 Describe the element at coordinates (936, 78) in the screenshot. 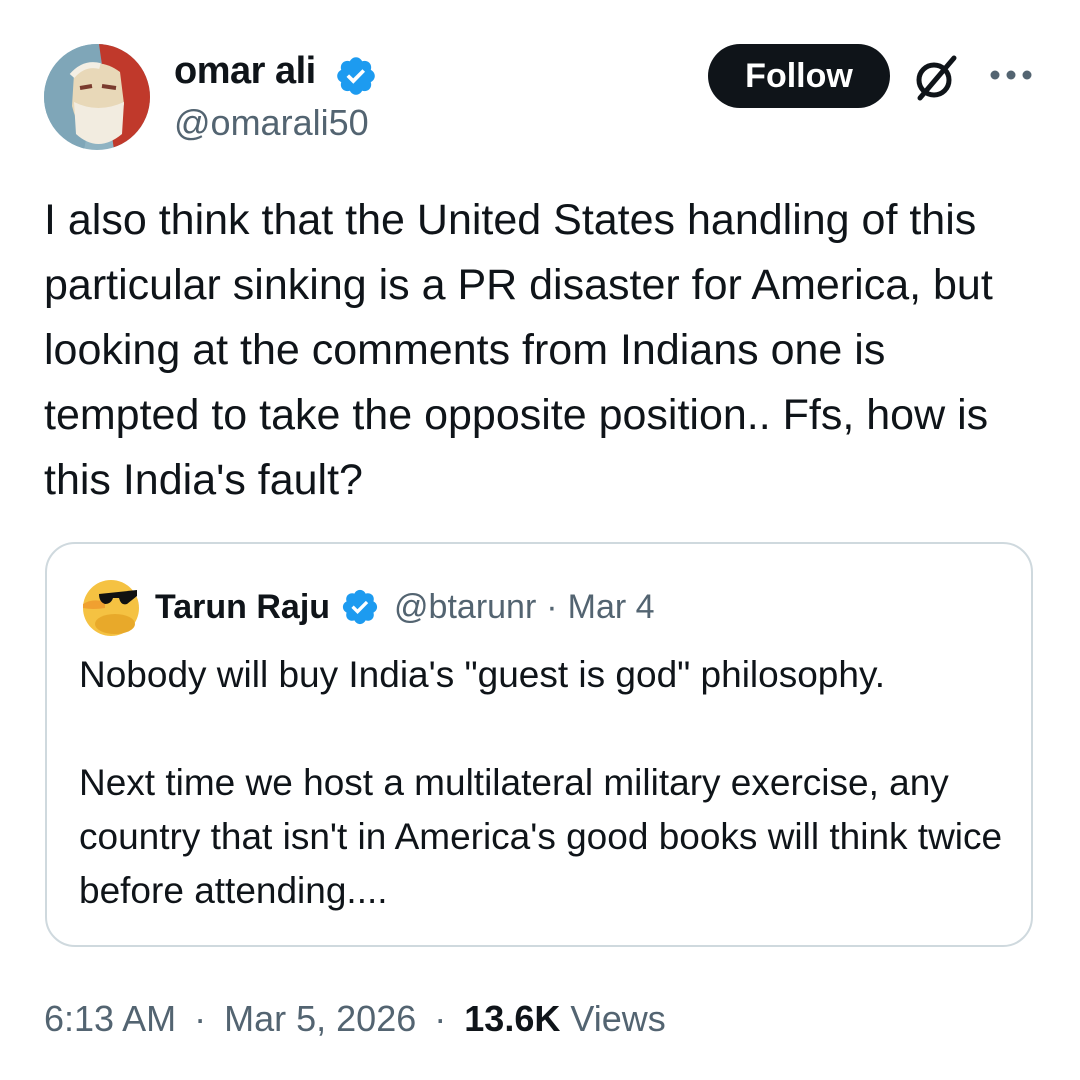

I see `grok-icon` at that location.